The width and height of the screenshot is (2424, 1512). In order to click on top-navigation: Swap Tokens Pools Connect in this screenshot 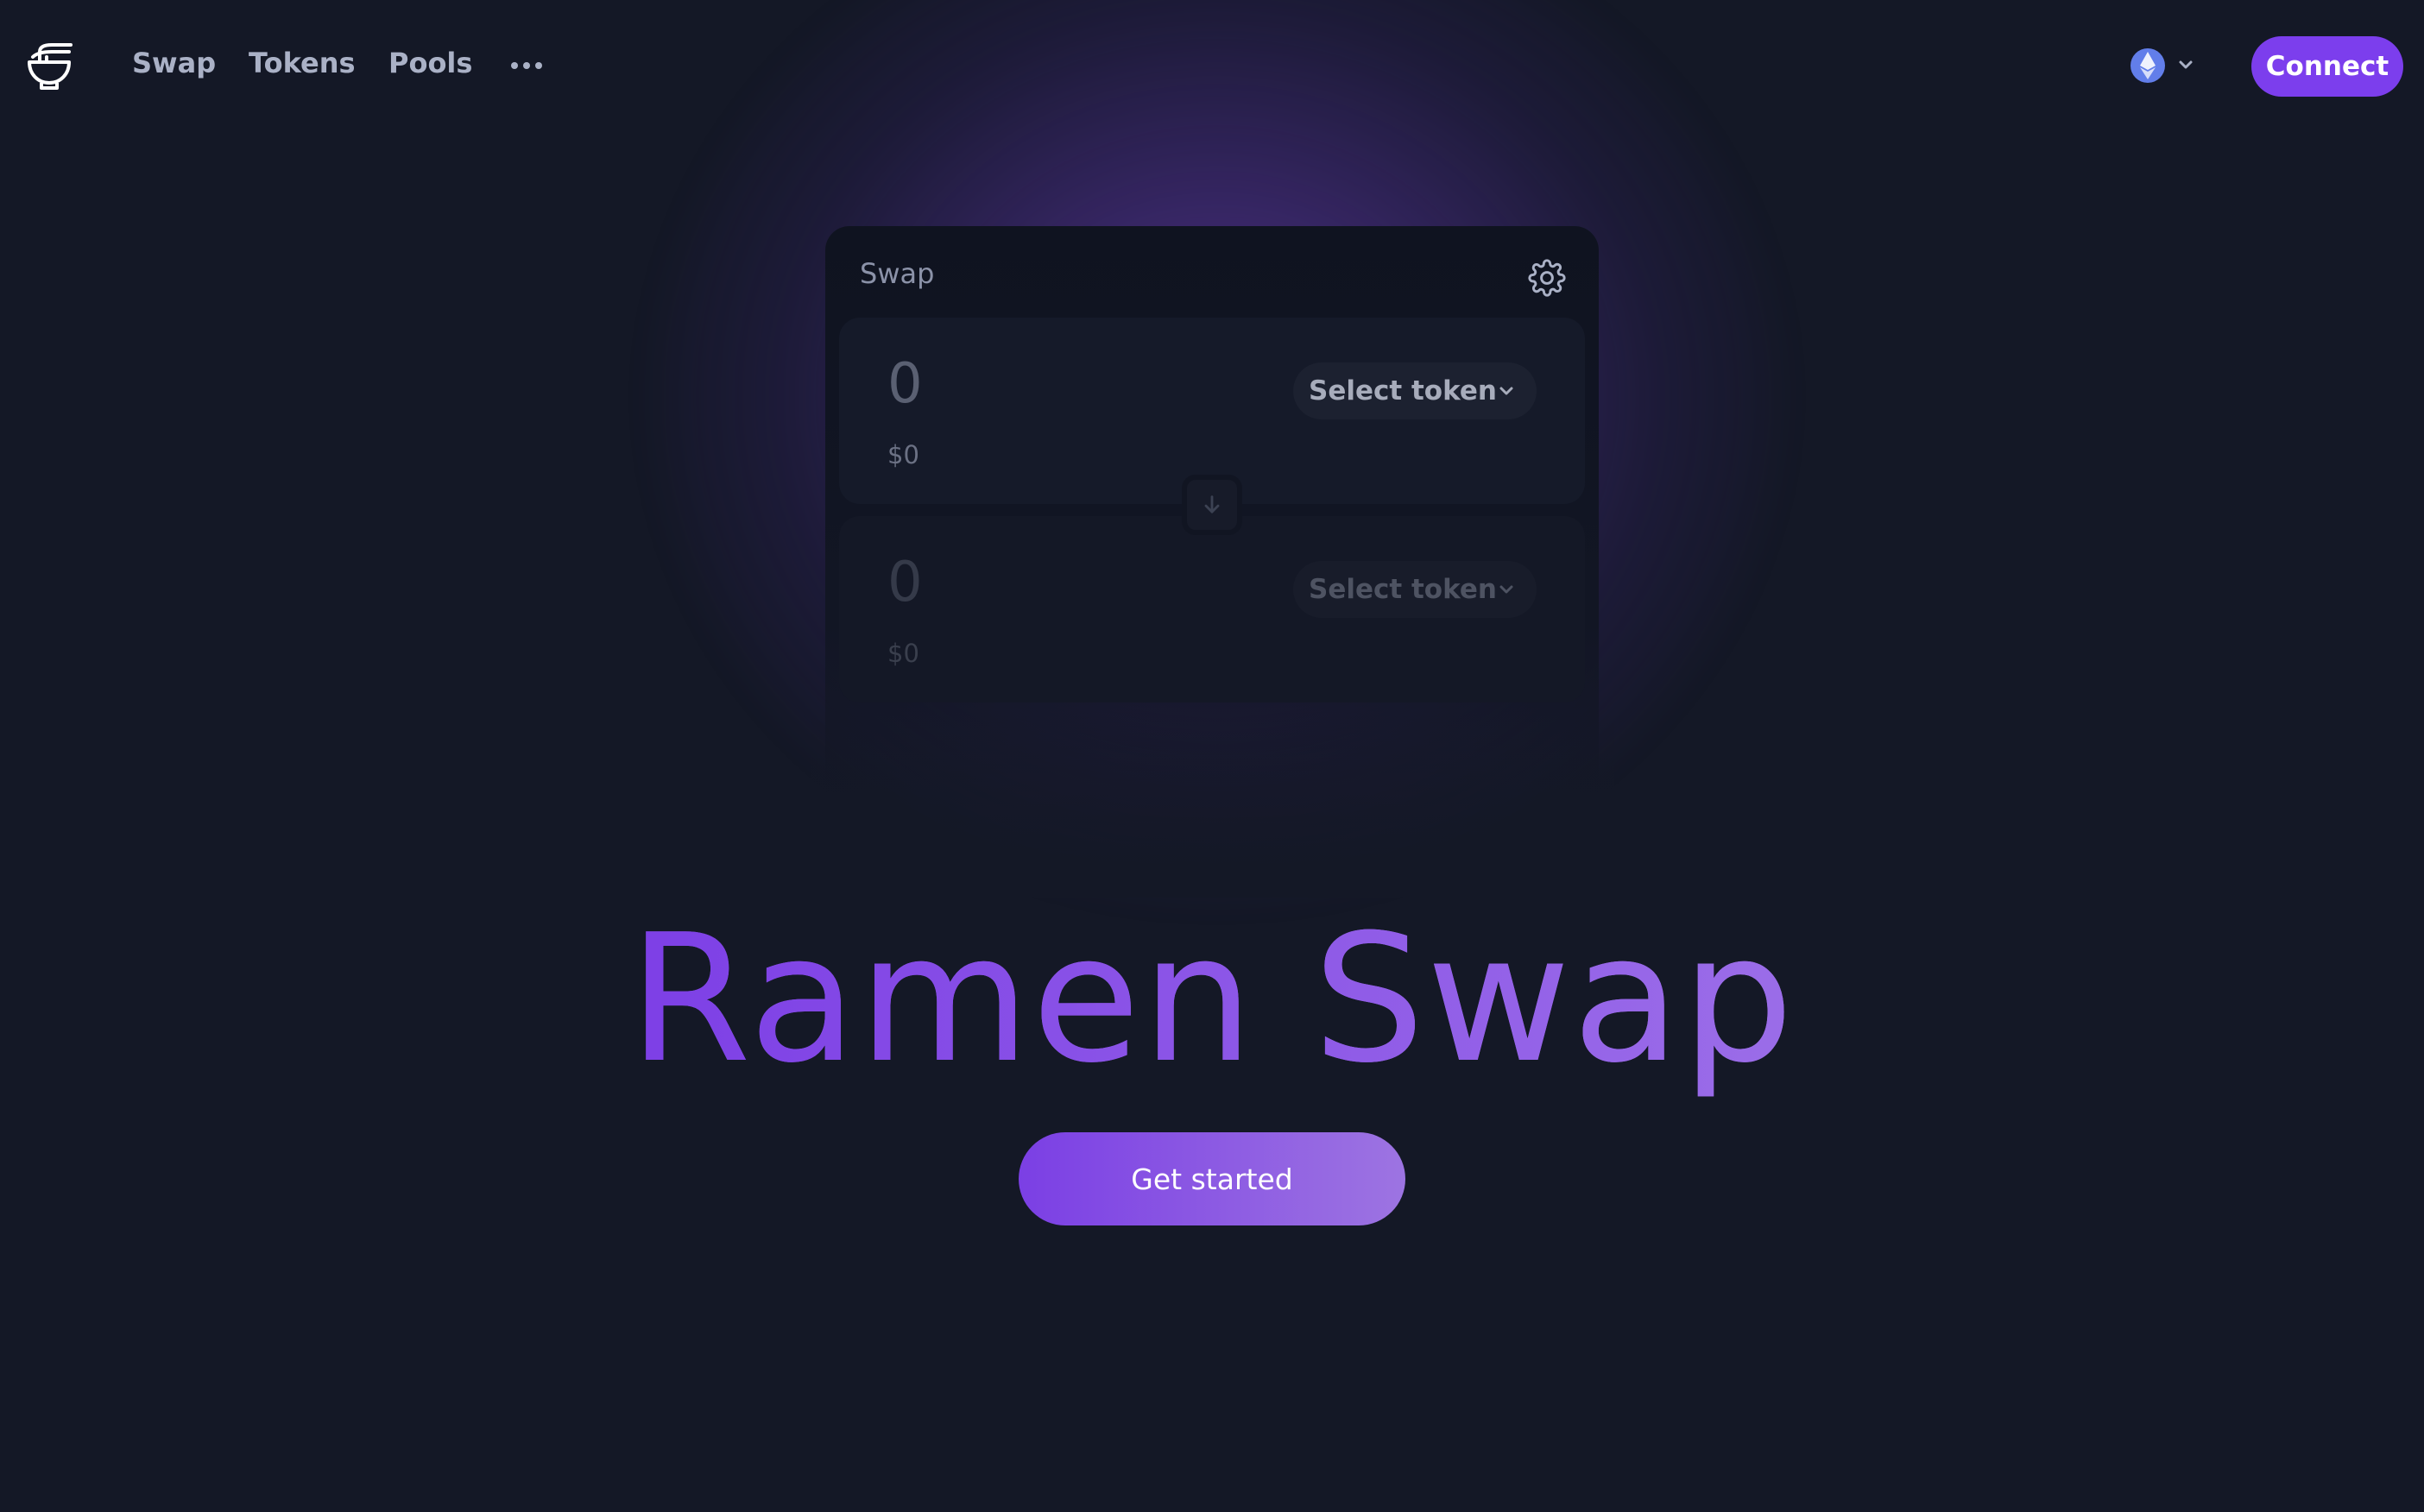, I will do `click(1212, 66)`.